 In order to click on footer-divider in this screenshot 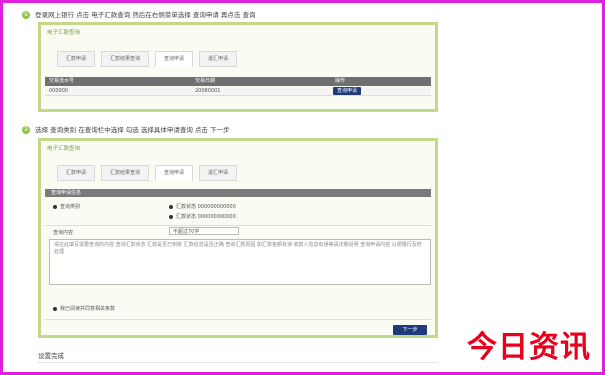, I will do `click(238, 362)`.